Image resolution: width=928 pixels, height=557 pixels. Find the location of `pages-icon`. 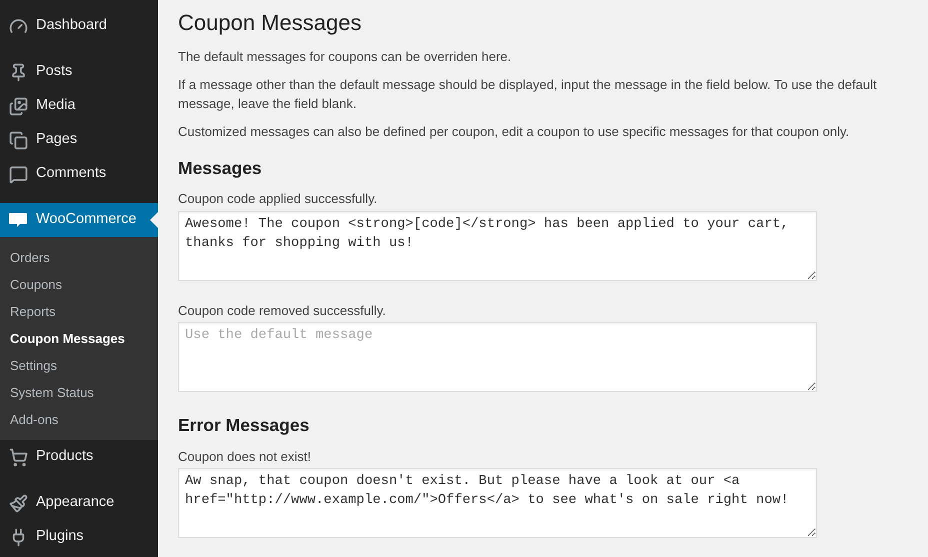

pages-icon is located at coordinates (18, 140).